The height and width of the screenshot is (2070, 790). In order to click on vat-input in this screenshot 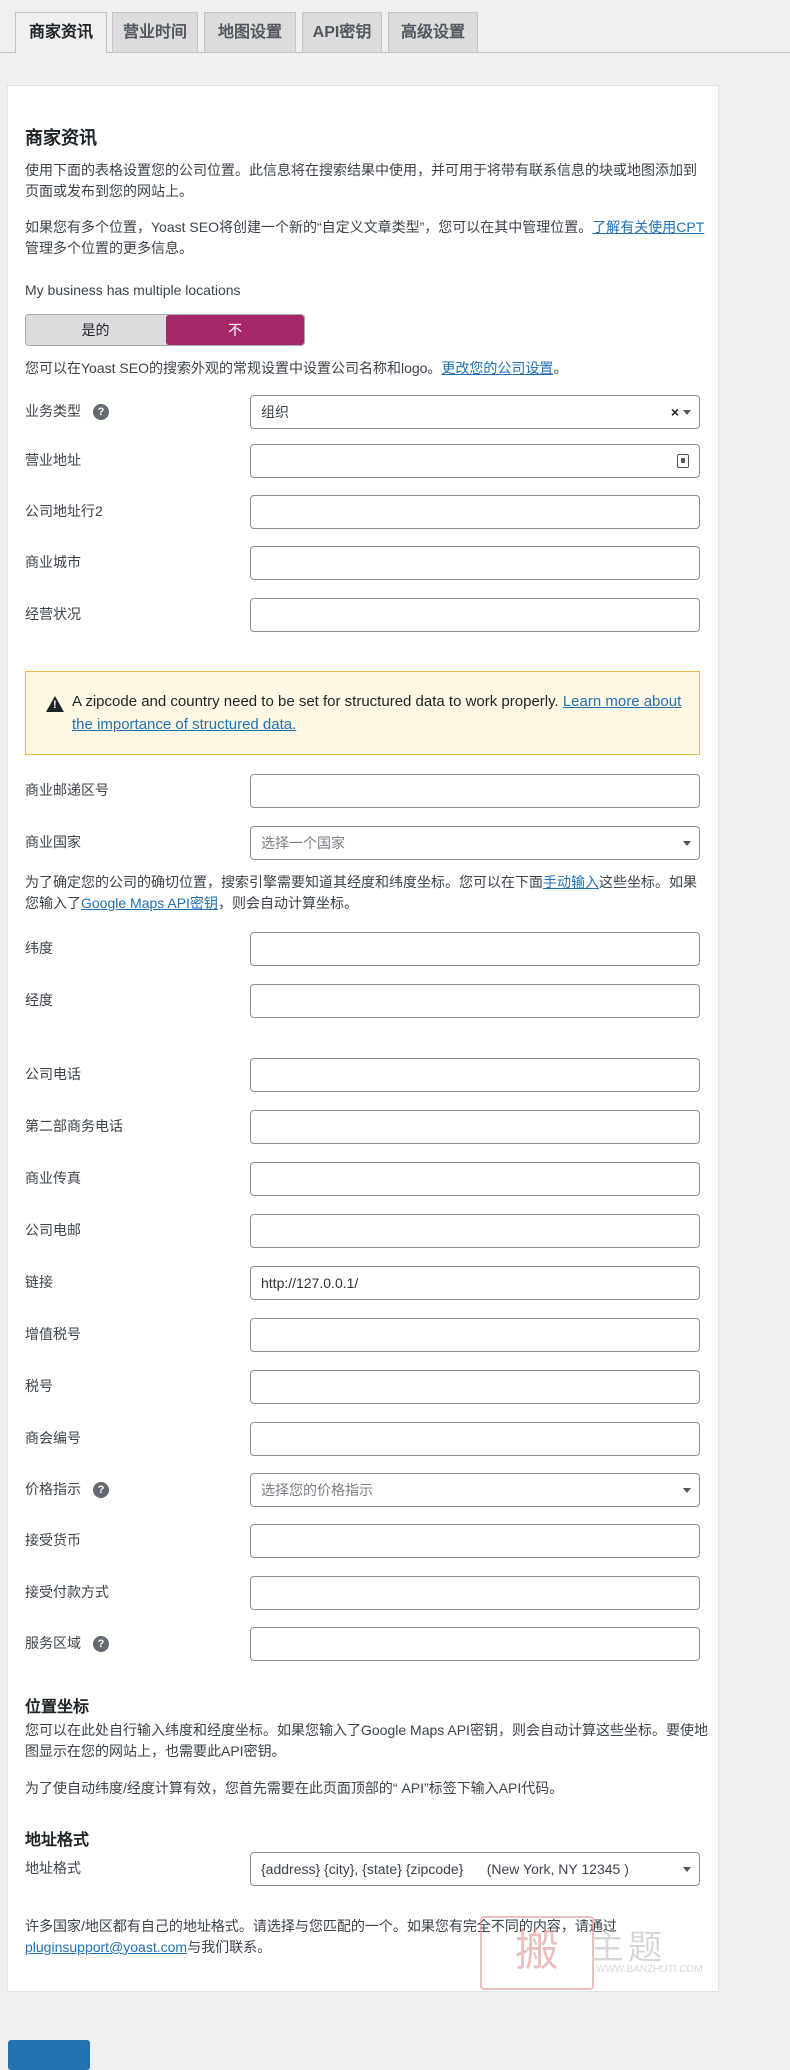, I will do `click(475, 1335)`.